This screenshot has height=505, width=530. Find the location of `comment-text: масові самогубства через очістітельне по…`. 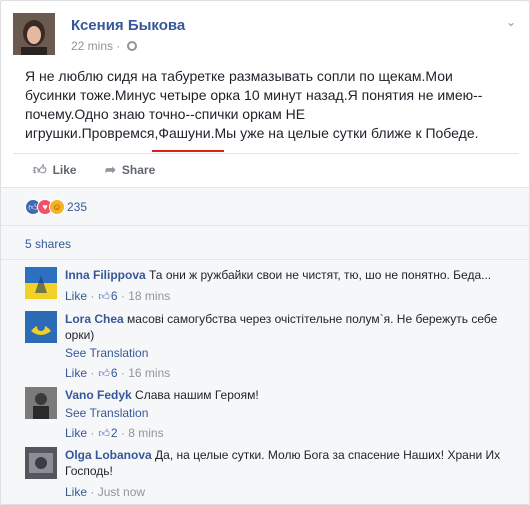

comment-text: масові самогубства через очістітельне по… is located at coordinates (281, 327).